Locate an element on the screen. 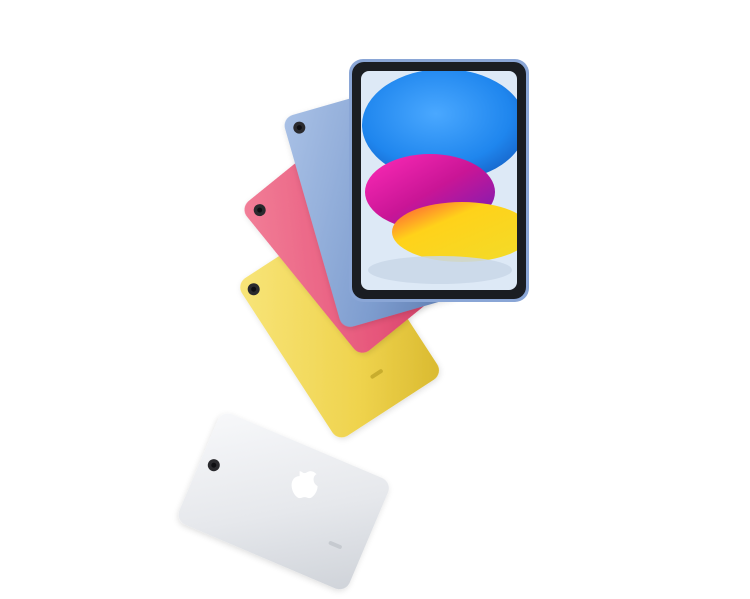 The width and height of the screenshot is (750, 599). front-ipad is located at coordinates (439, 180).